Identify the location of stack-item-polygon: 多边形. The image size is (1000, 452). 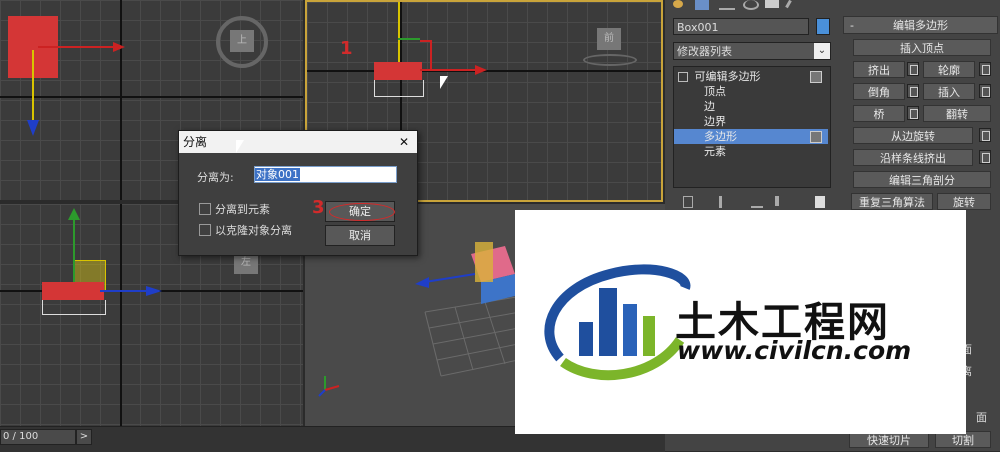
(751, 136).